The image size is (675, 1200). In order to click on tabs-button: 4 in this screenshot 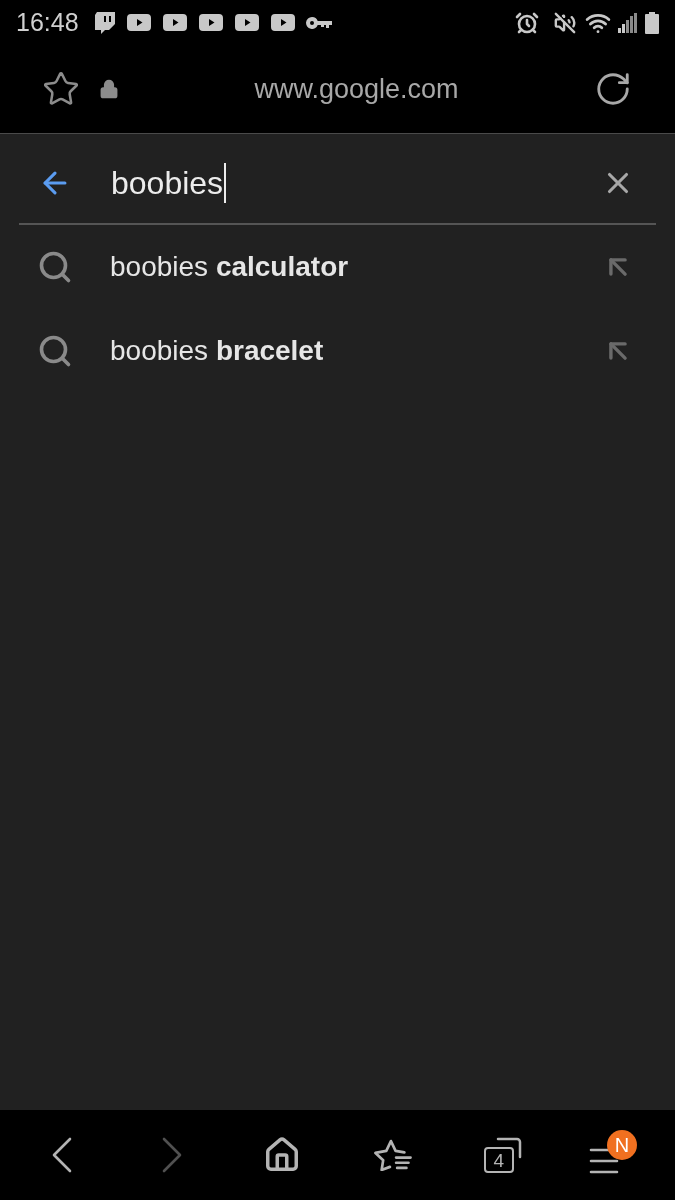, I will do `click(502, 1155)`.